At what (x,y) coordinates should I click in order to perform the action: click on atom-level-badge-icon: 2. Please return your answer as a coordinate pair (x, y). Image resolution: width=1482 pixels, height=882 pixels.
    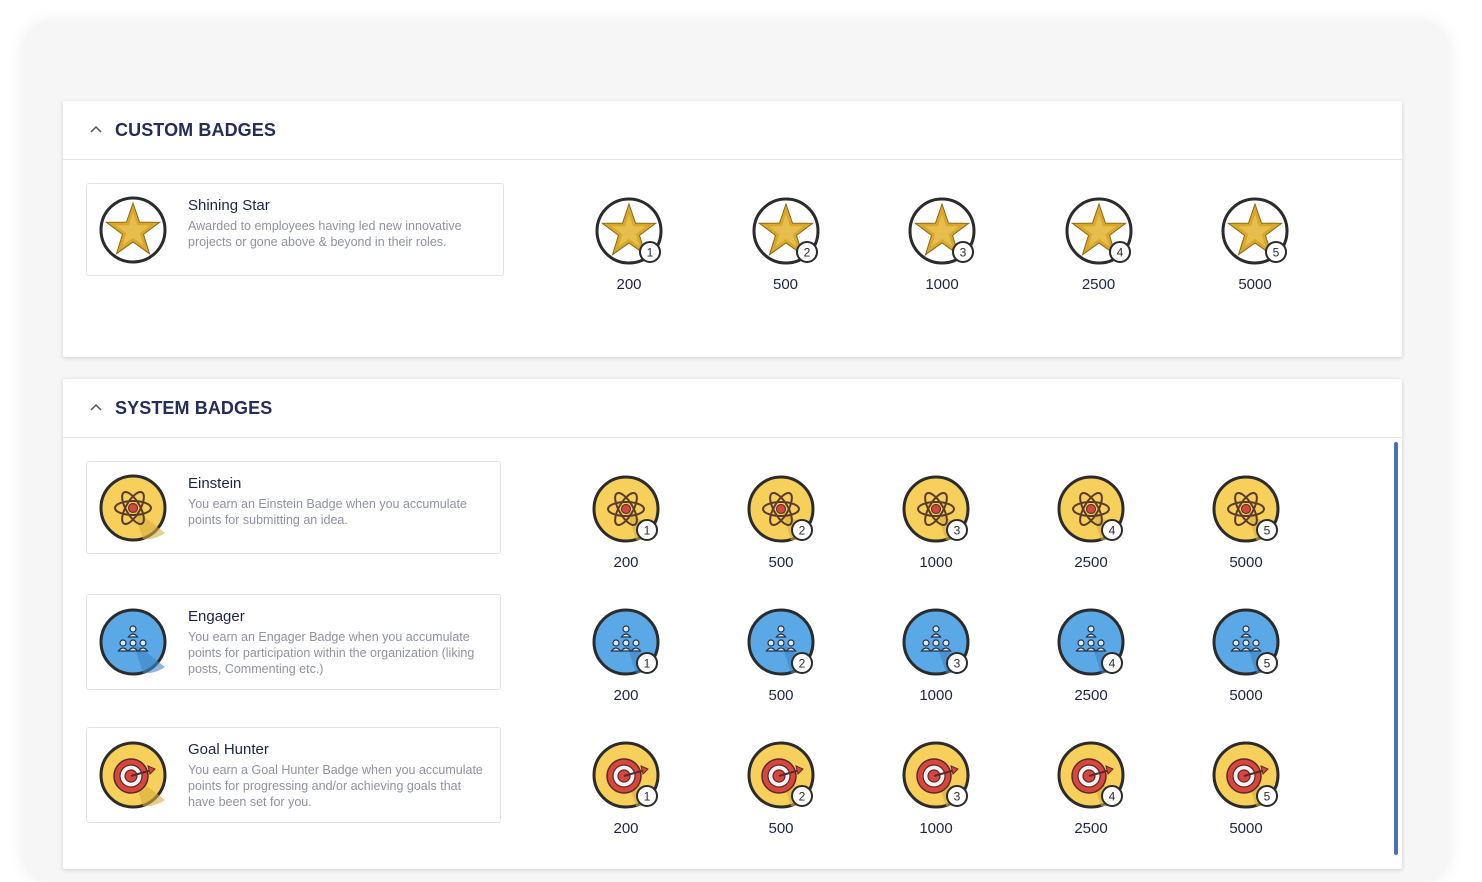
    Looking at the image, I should click on (781, 509).